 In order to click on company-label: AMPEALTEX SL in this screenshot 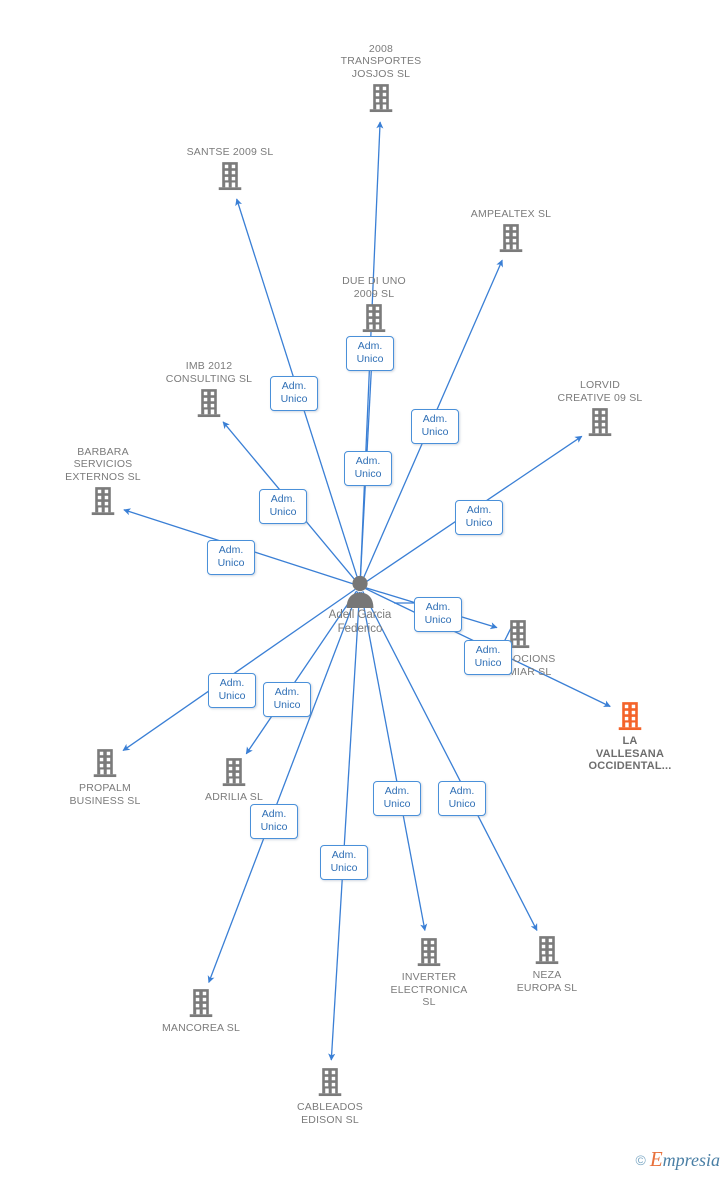, I will do `click(511, 213)`.